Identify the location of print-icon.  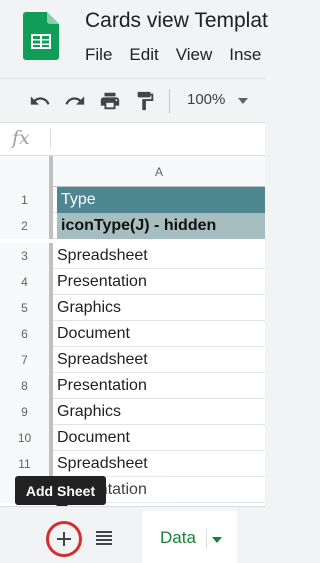
(110, 101).